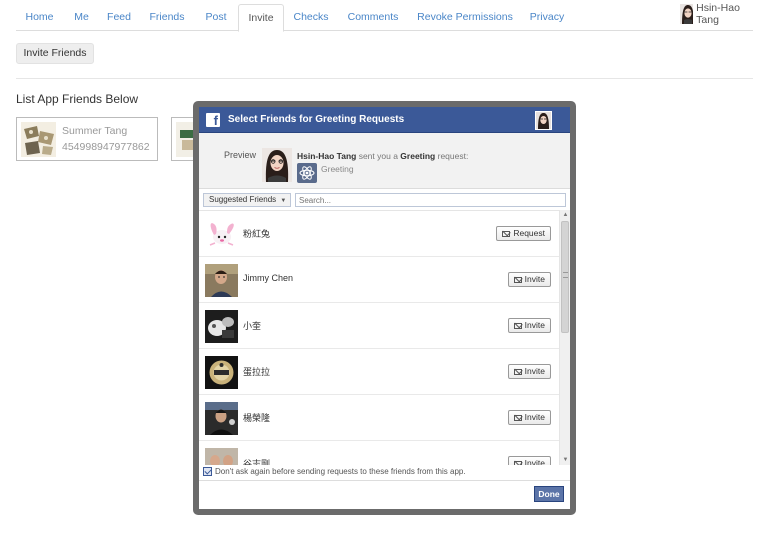 The height and width of the screenshot is (553, 776). What do you see at coordinates (465, 17) in the screenshot?
I see `tab-revoke-permissions: Revoke Permissions` at bounding box center [465, 17].